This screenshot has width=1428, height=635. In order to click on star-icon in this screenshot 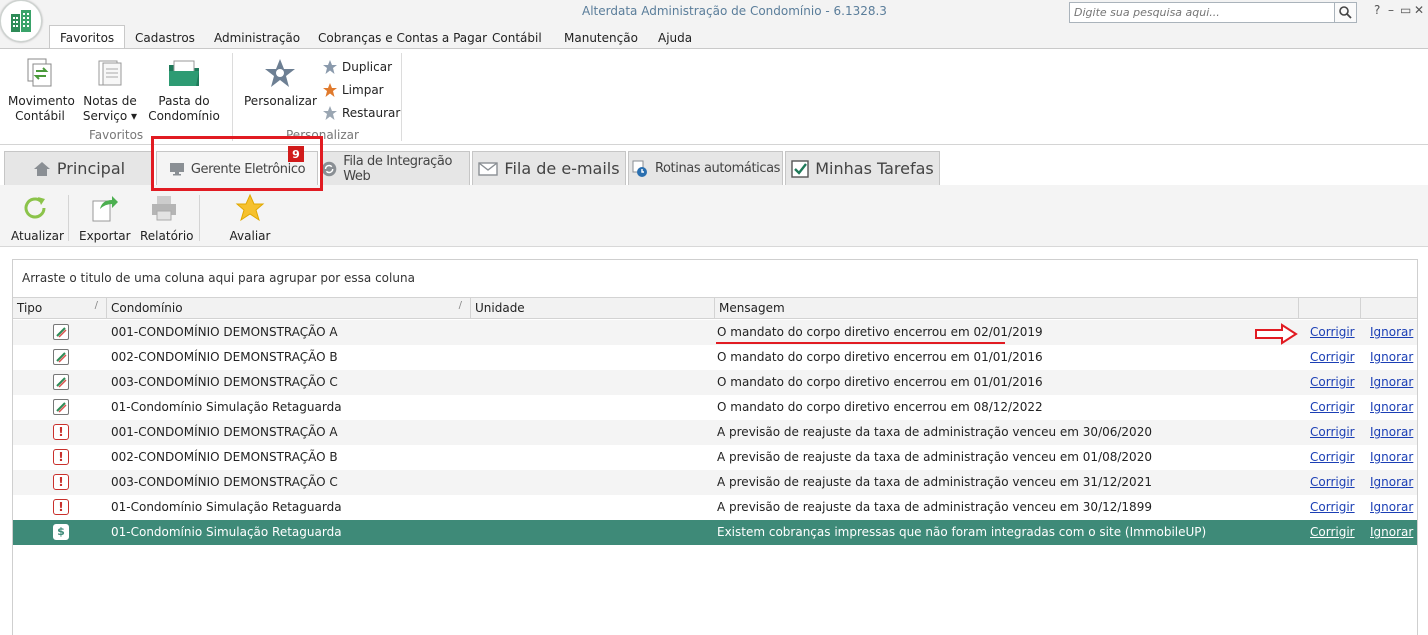, I will do `click(250, 207)`.